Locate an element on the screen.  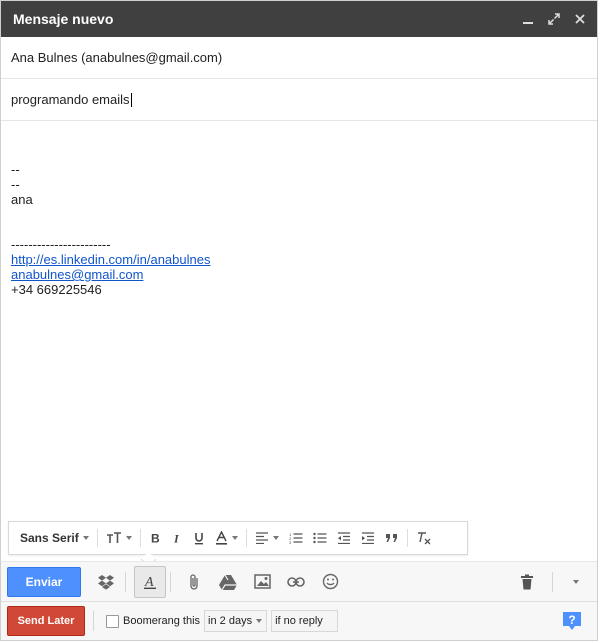
bold-icon: B is located at coordinates (155, 538).